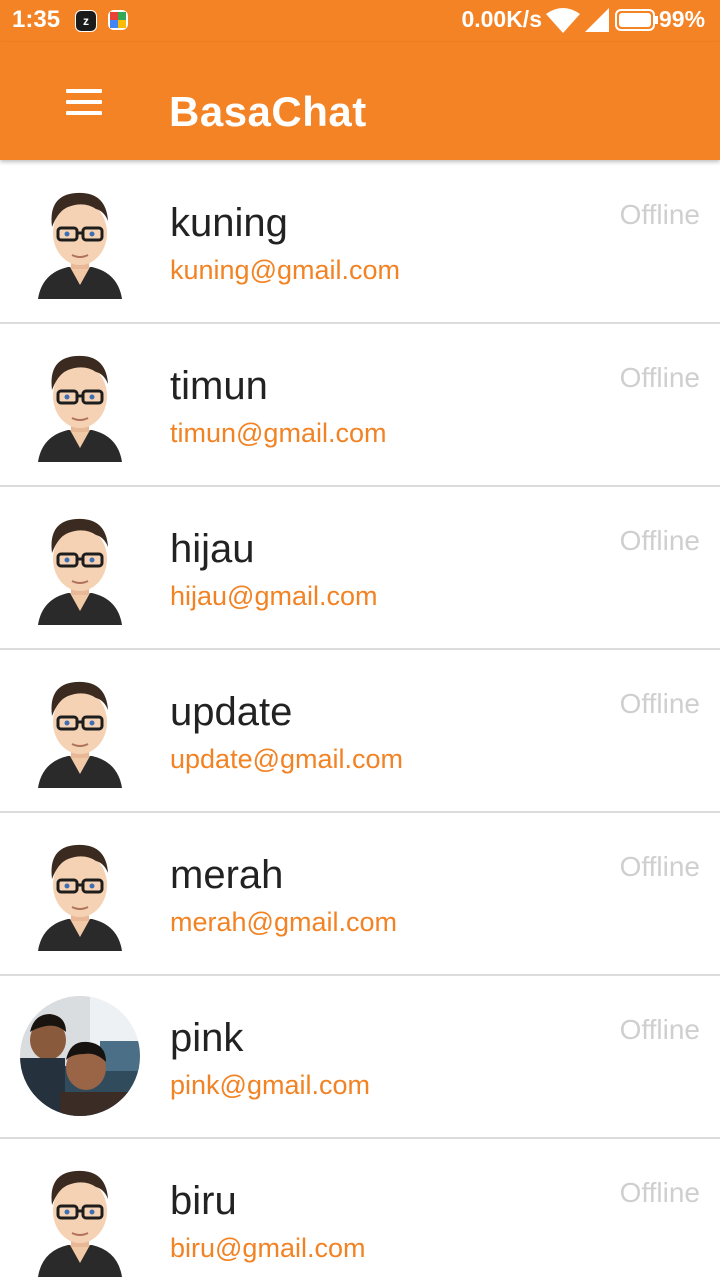 Image resolution: width=720 pixels, height=1280 pixels. I want to click on app-bar: BasaChat, so click(360, 101).